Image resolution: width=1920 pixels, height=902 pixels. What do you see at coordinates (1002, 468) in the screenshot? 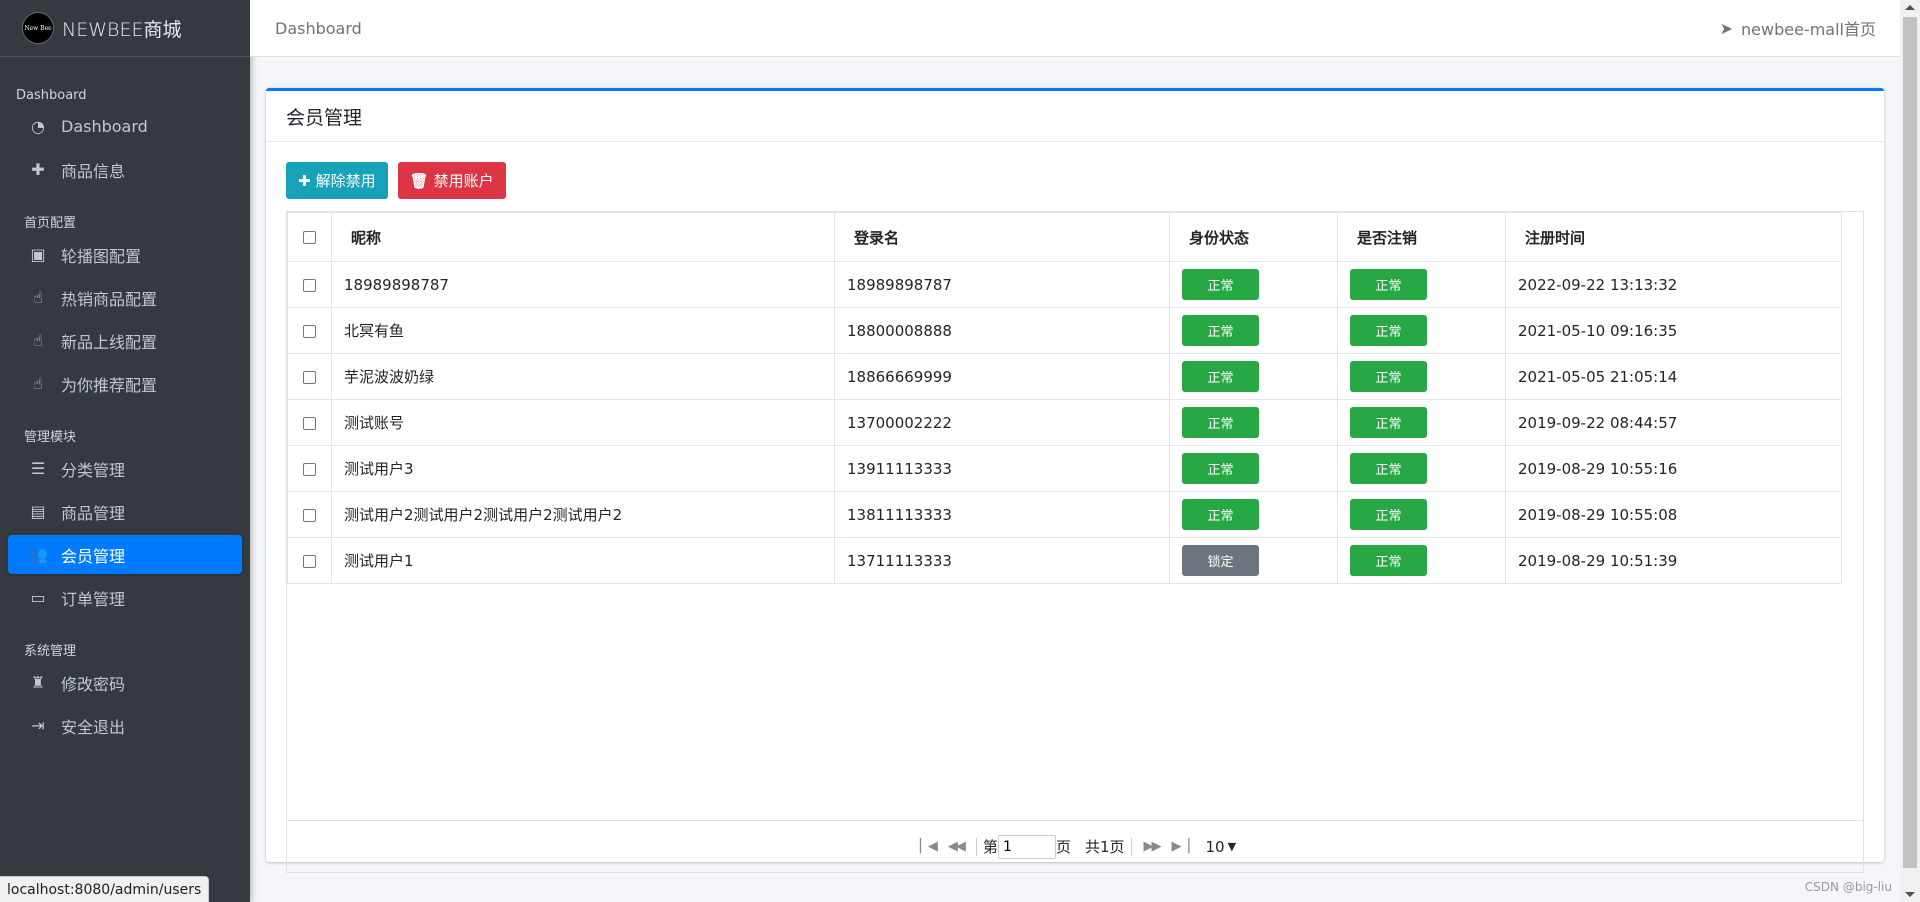
I see `login-name-cell: 13911113333` at bounding box center [1002, 468].